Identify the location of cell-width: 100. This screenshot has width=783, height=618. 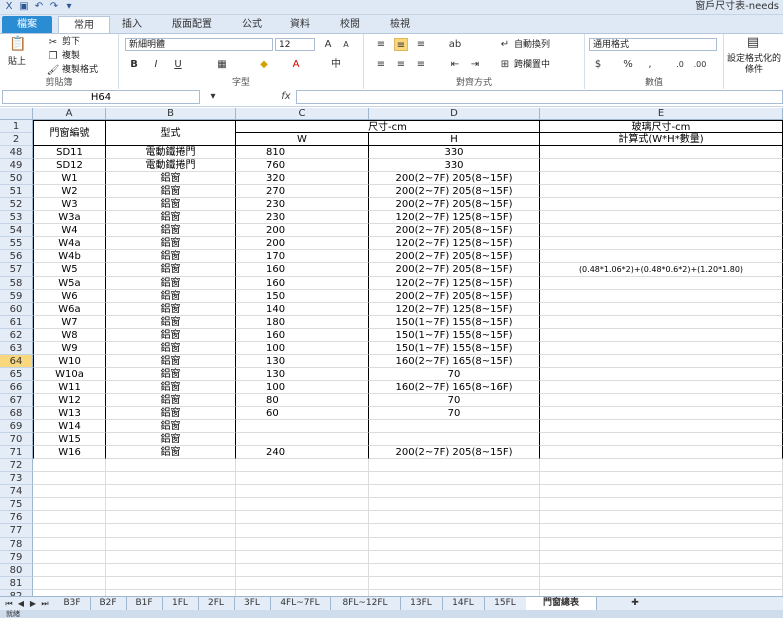
(302, 348).